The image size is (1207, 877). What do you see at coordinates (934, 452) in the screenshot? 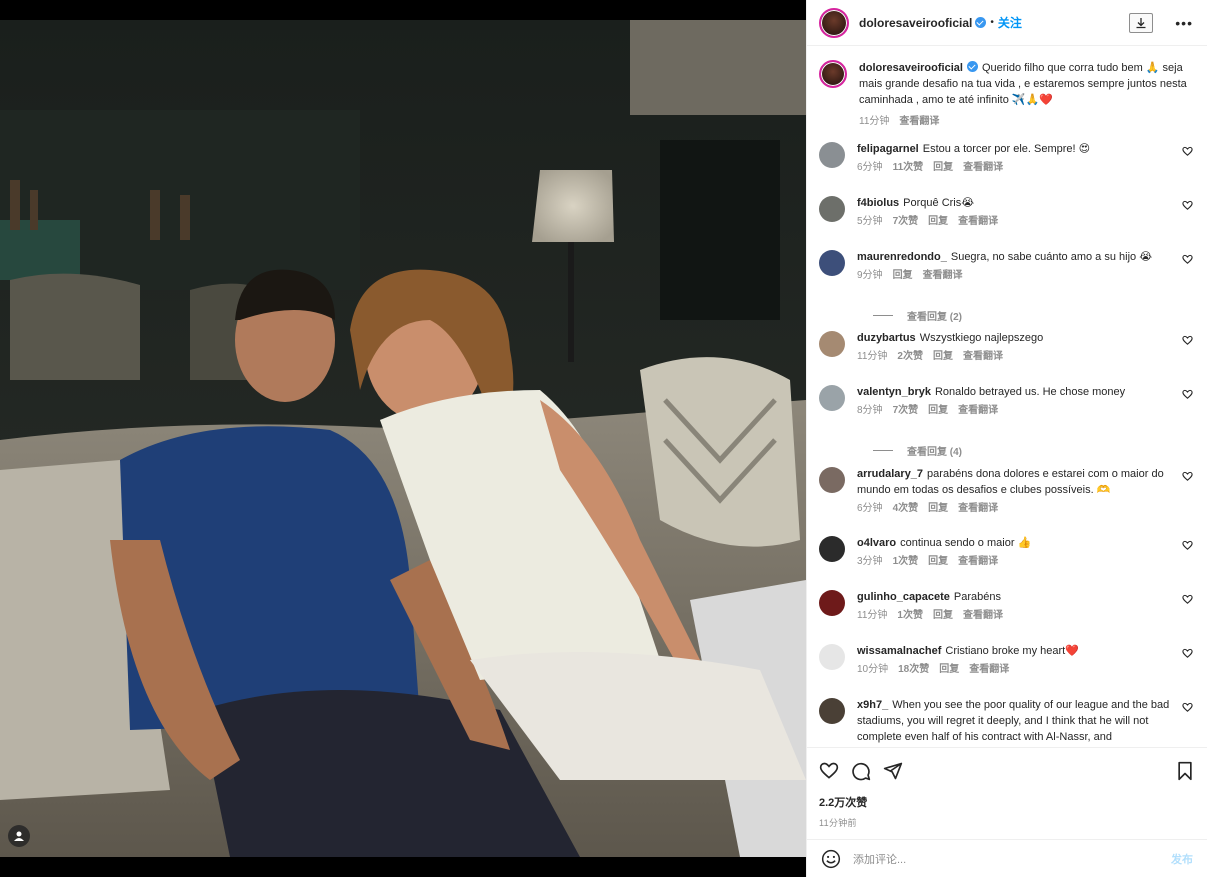
I see `view-replies-label: 查看回复 (4)` at bounding box center [934, 452].